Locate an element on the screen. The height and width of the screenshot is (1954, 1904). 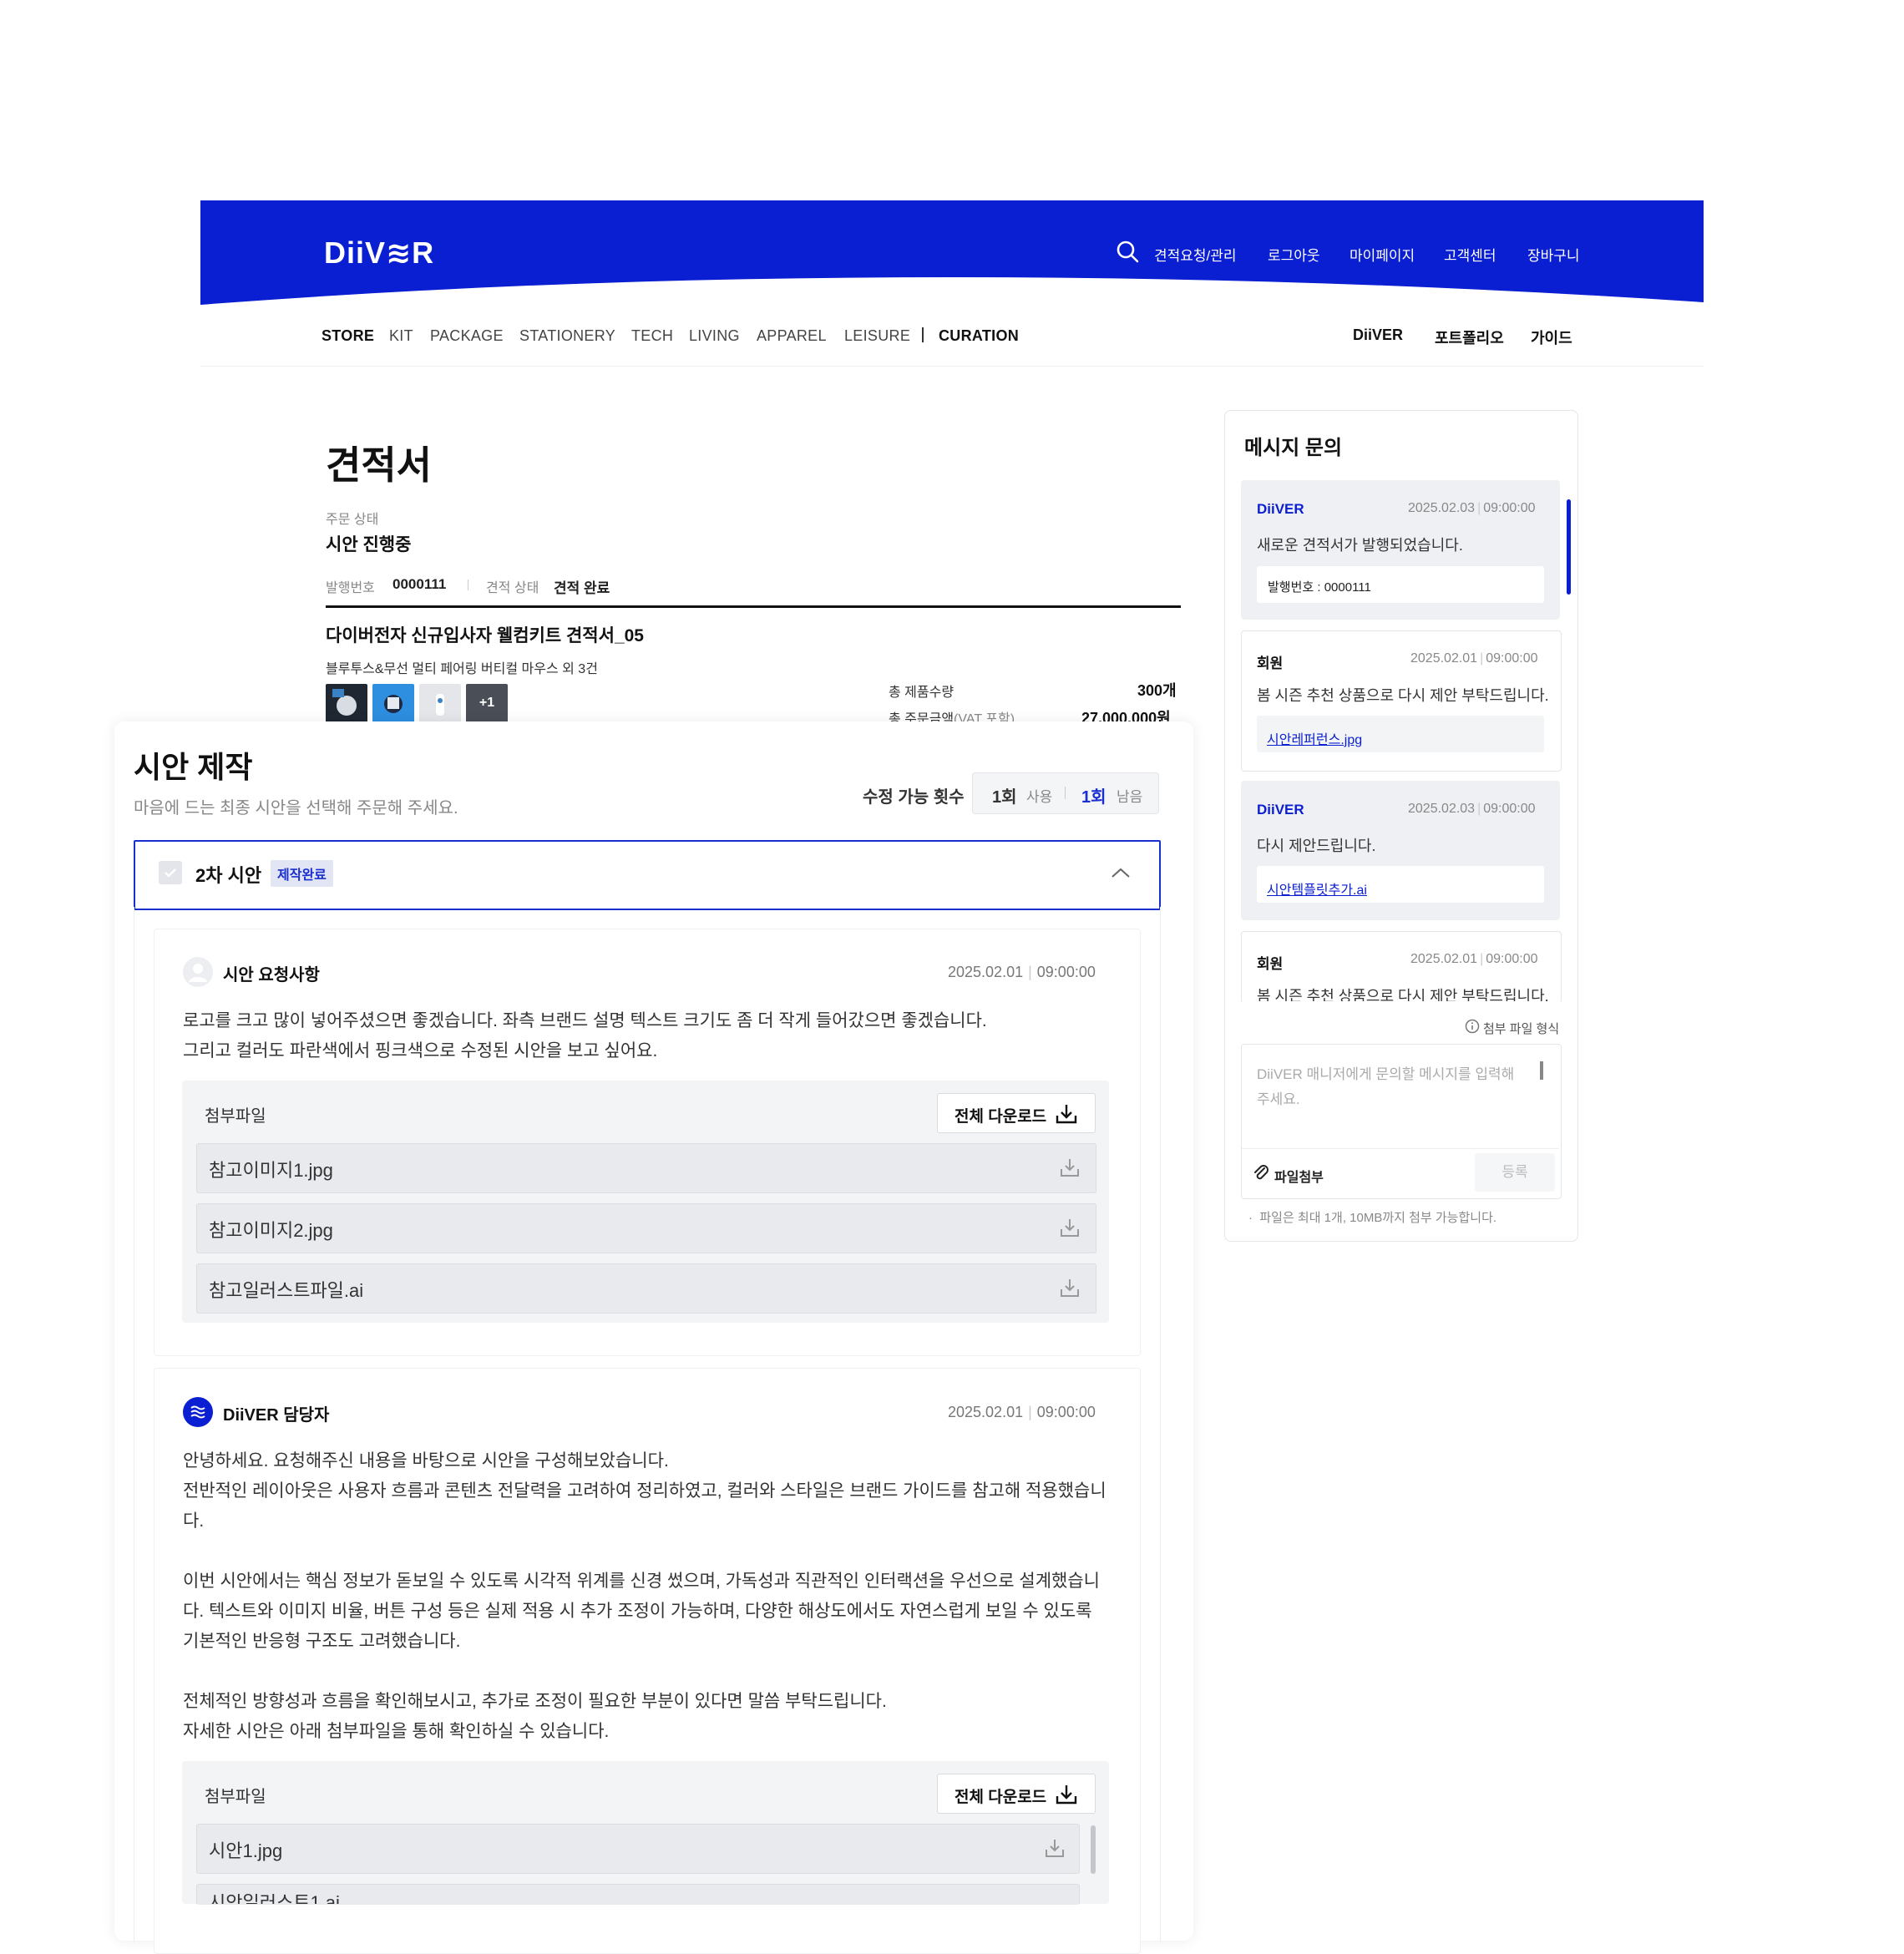
cat-curation: CURATION is located at coordinates (979, 336).